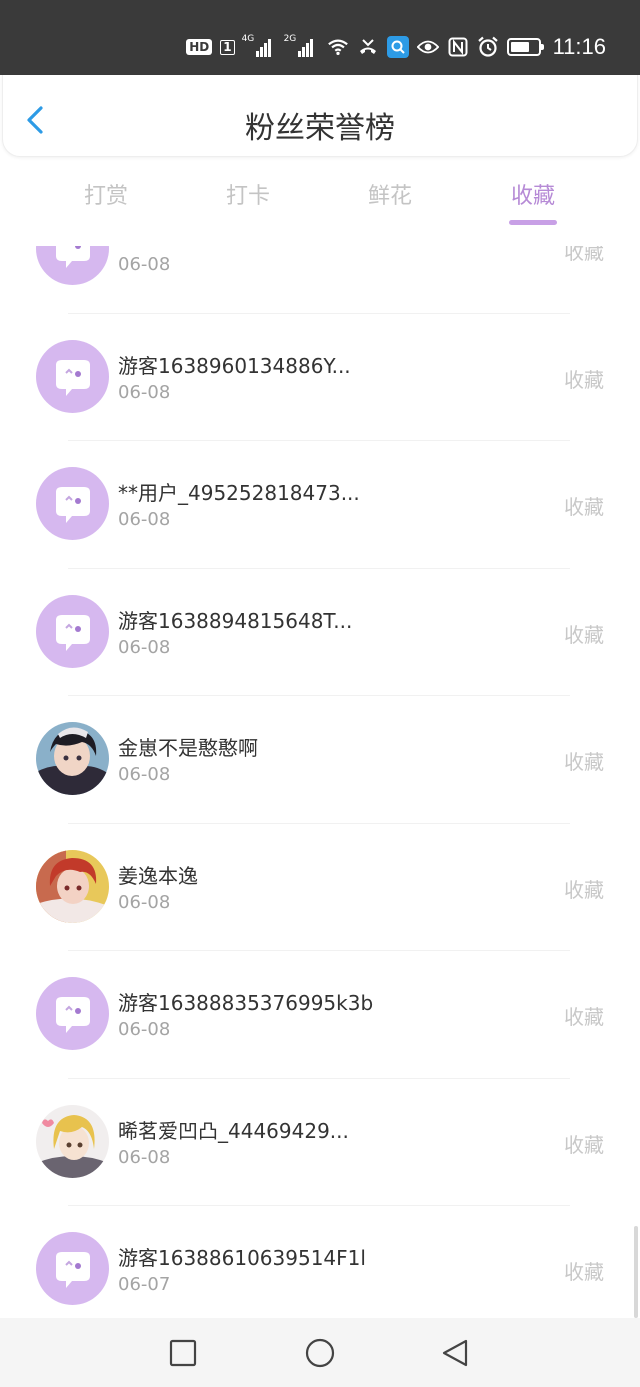 This screenshot has height=1387, width=640. Describe the element at coordinates (458, 47) in the screenshot. I see `nfc-icon` at that location.